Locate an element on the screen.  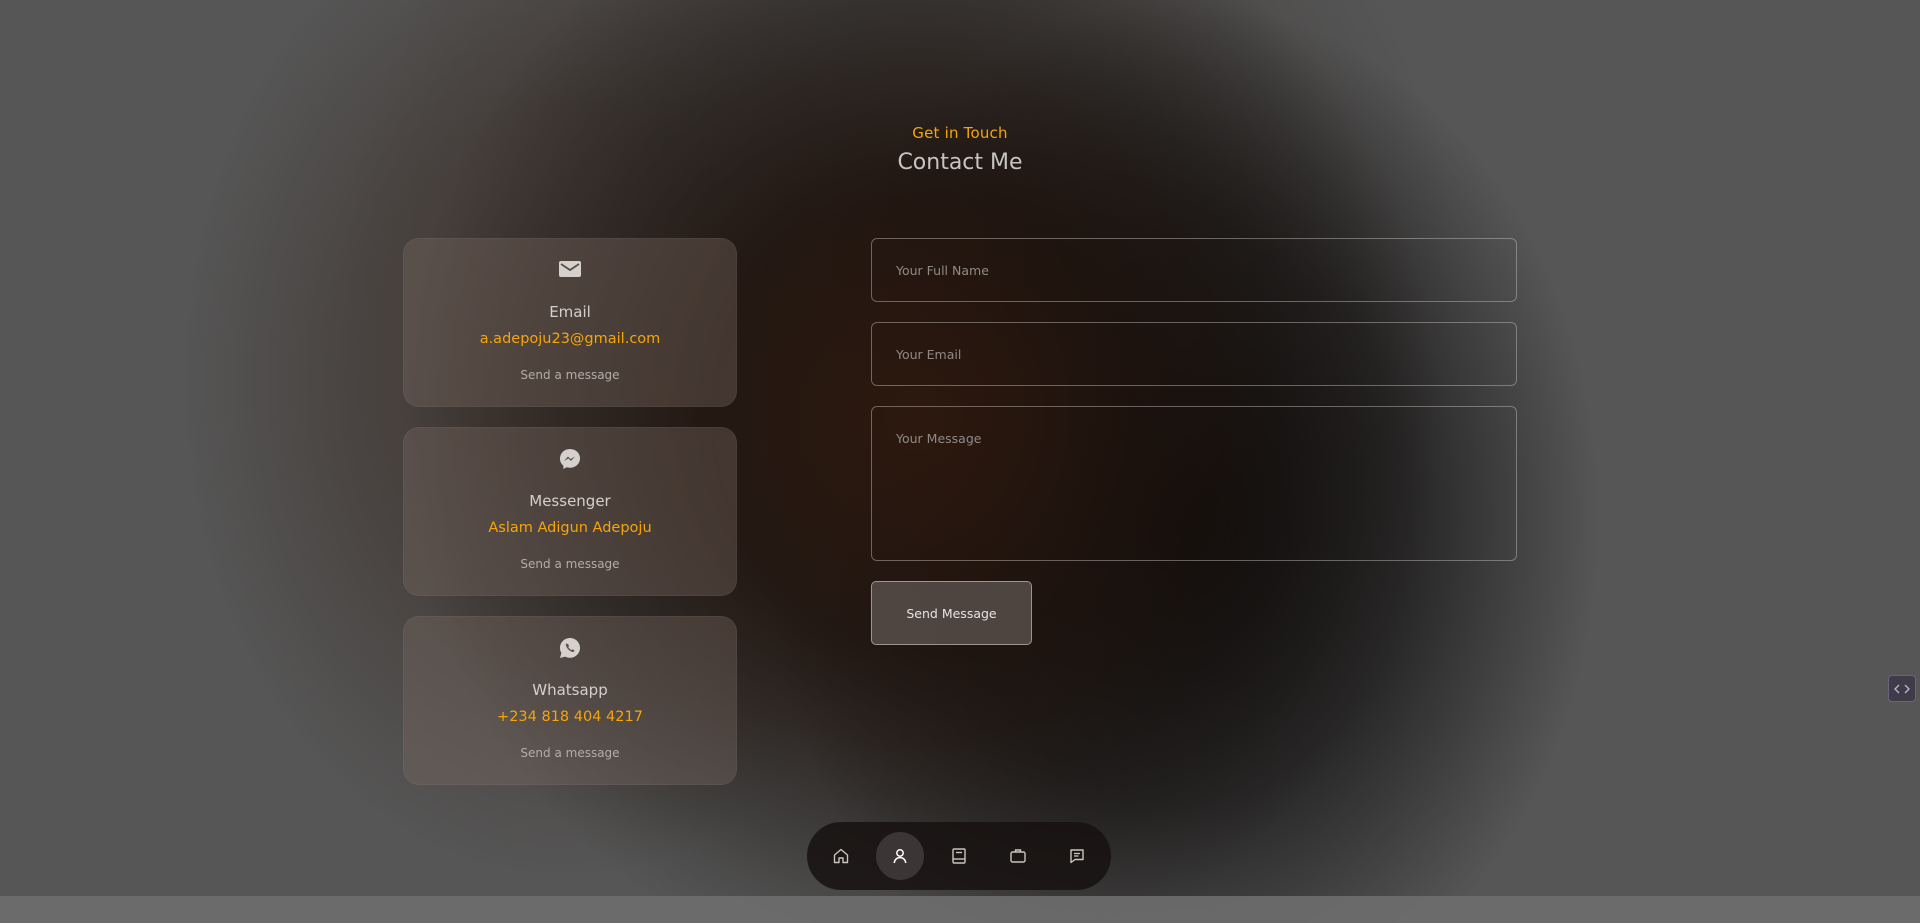
contact-card-label: Messenger is located at coordinates (570, 501).